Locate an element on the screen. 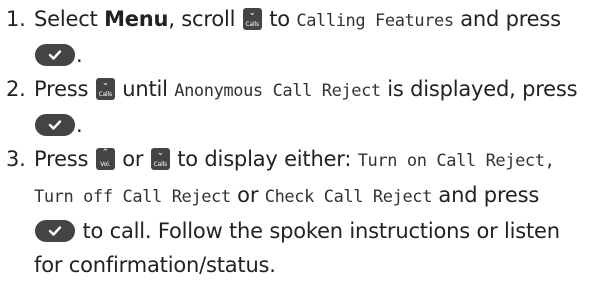 The width and height of the screenshot is (589, 282). text: to display either: is located at coordinates (264, 159).